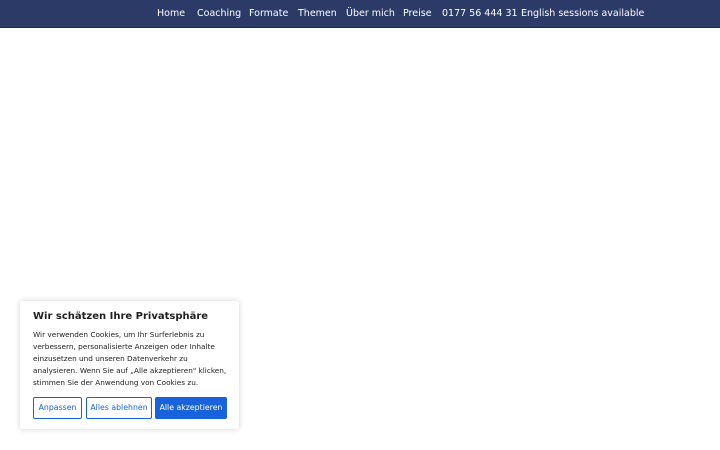 The width and height of the screenshot is (720, 450). I want to click on nav-link-phone: 0177 56 444 31, so click(480, 14).